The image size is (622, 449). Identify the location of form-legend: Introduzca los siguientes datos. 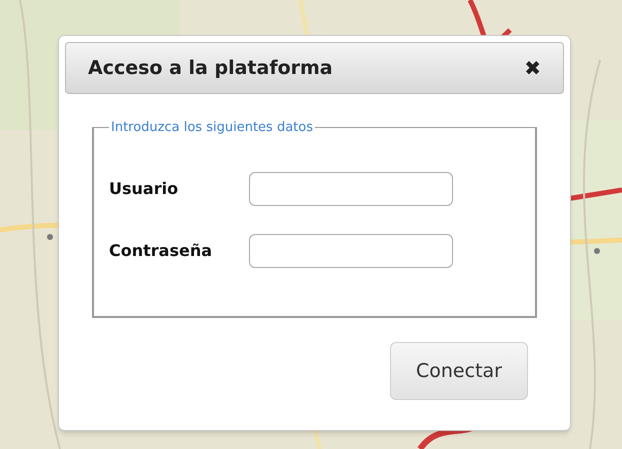
(212, 128).